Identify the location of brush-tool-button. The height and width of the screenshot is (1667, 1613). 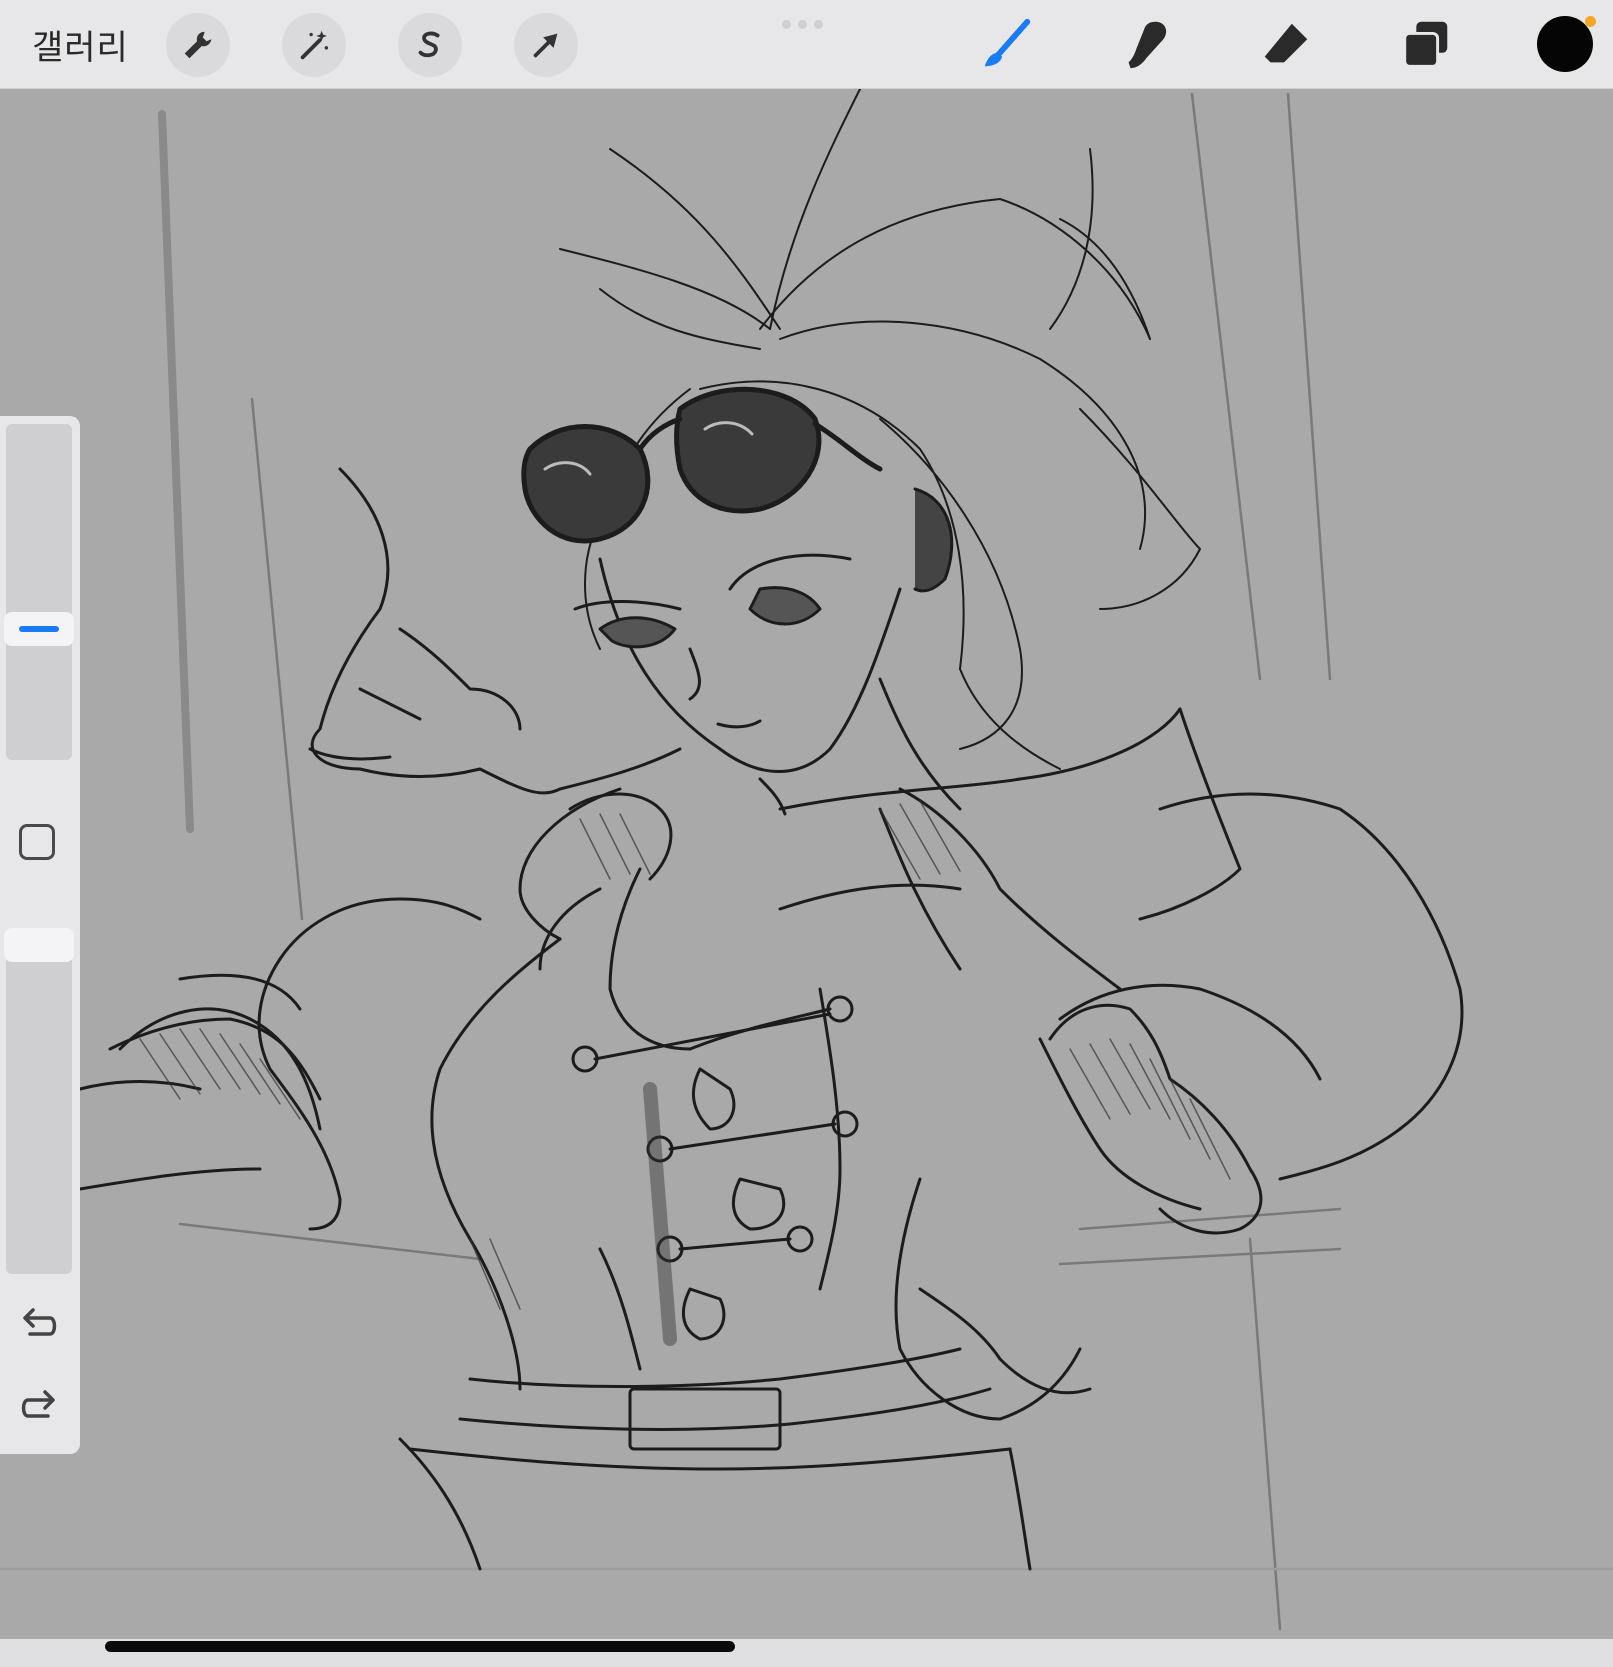
(1006, 45).